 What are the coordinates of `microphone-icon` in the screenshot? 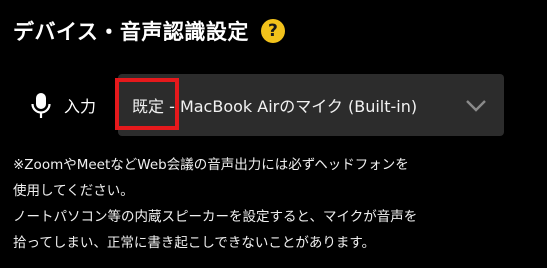 It's located at (41, 105).